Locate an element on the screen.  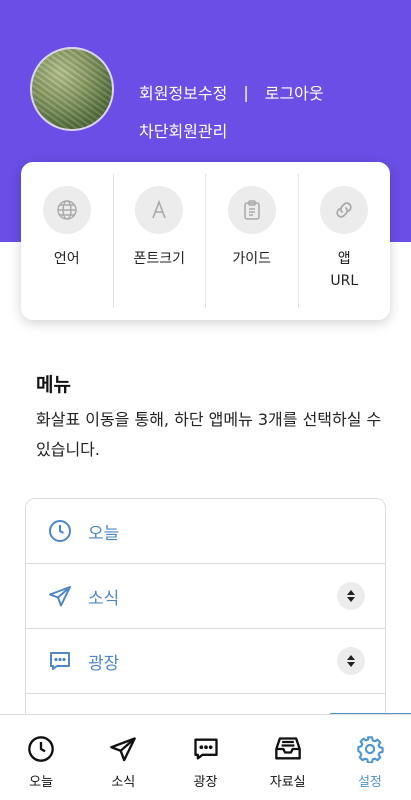
bottom-tab-bar: 오늘 소식 광장 자료실 설정 is located at coordinates (205, 757).